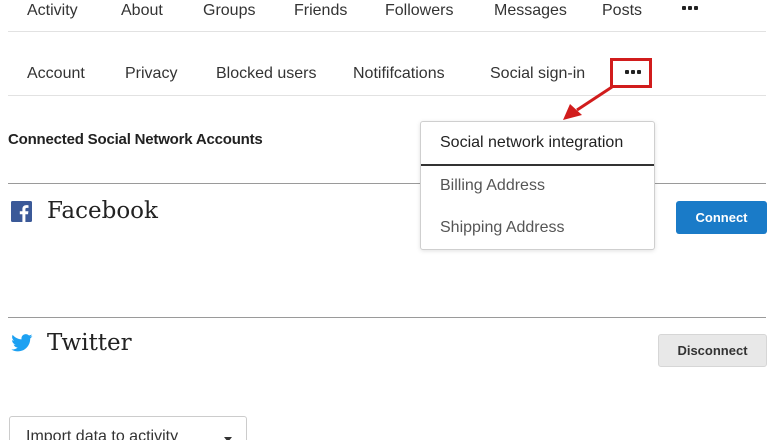  What do you see at coordinates (102, 211) in the screenshot?
I see `facebook-label: Facebook` at bounding box center [102, 211].